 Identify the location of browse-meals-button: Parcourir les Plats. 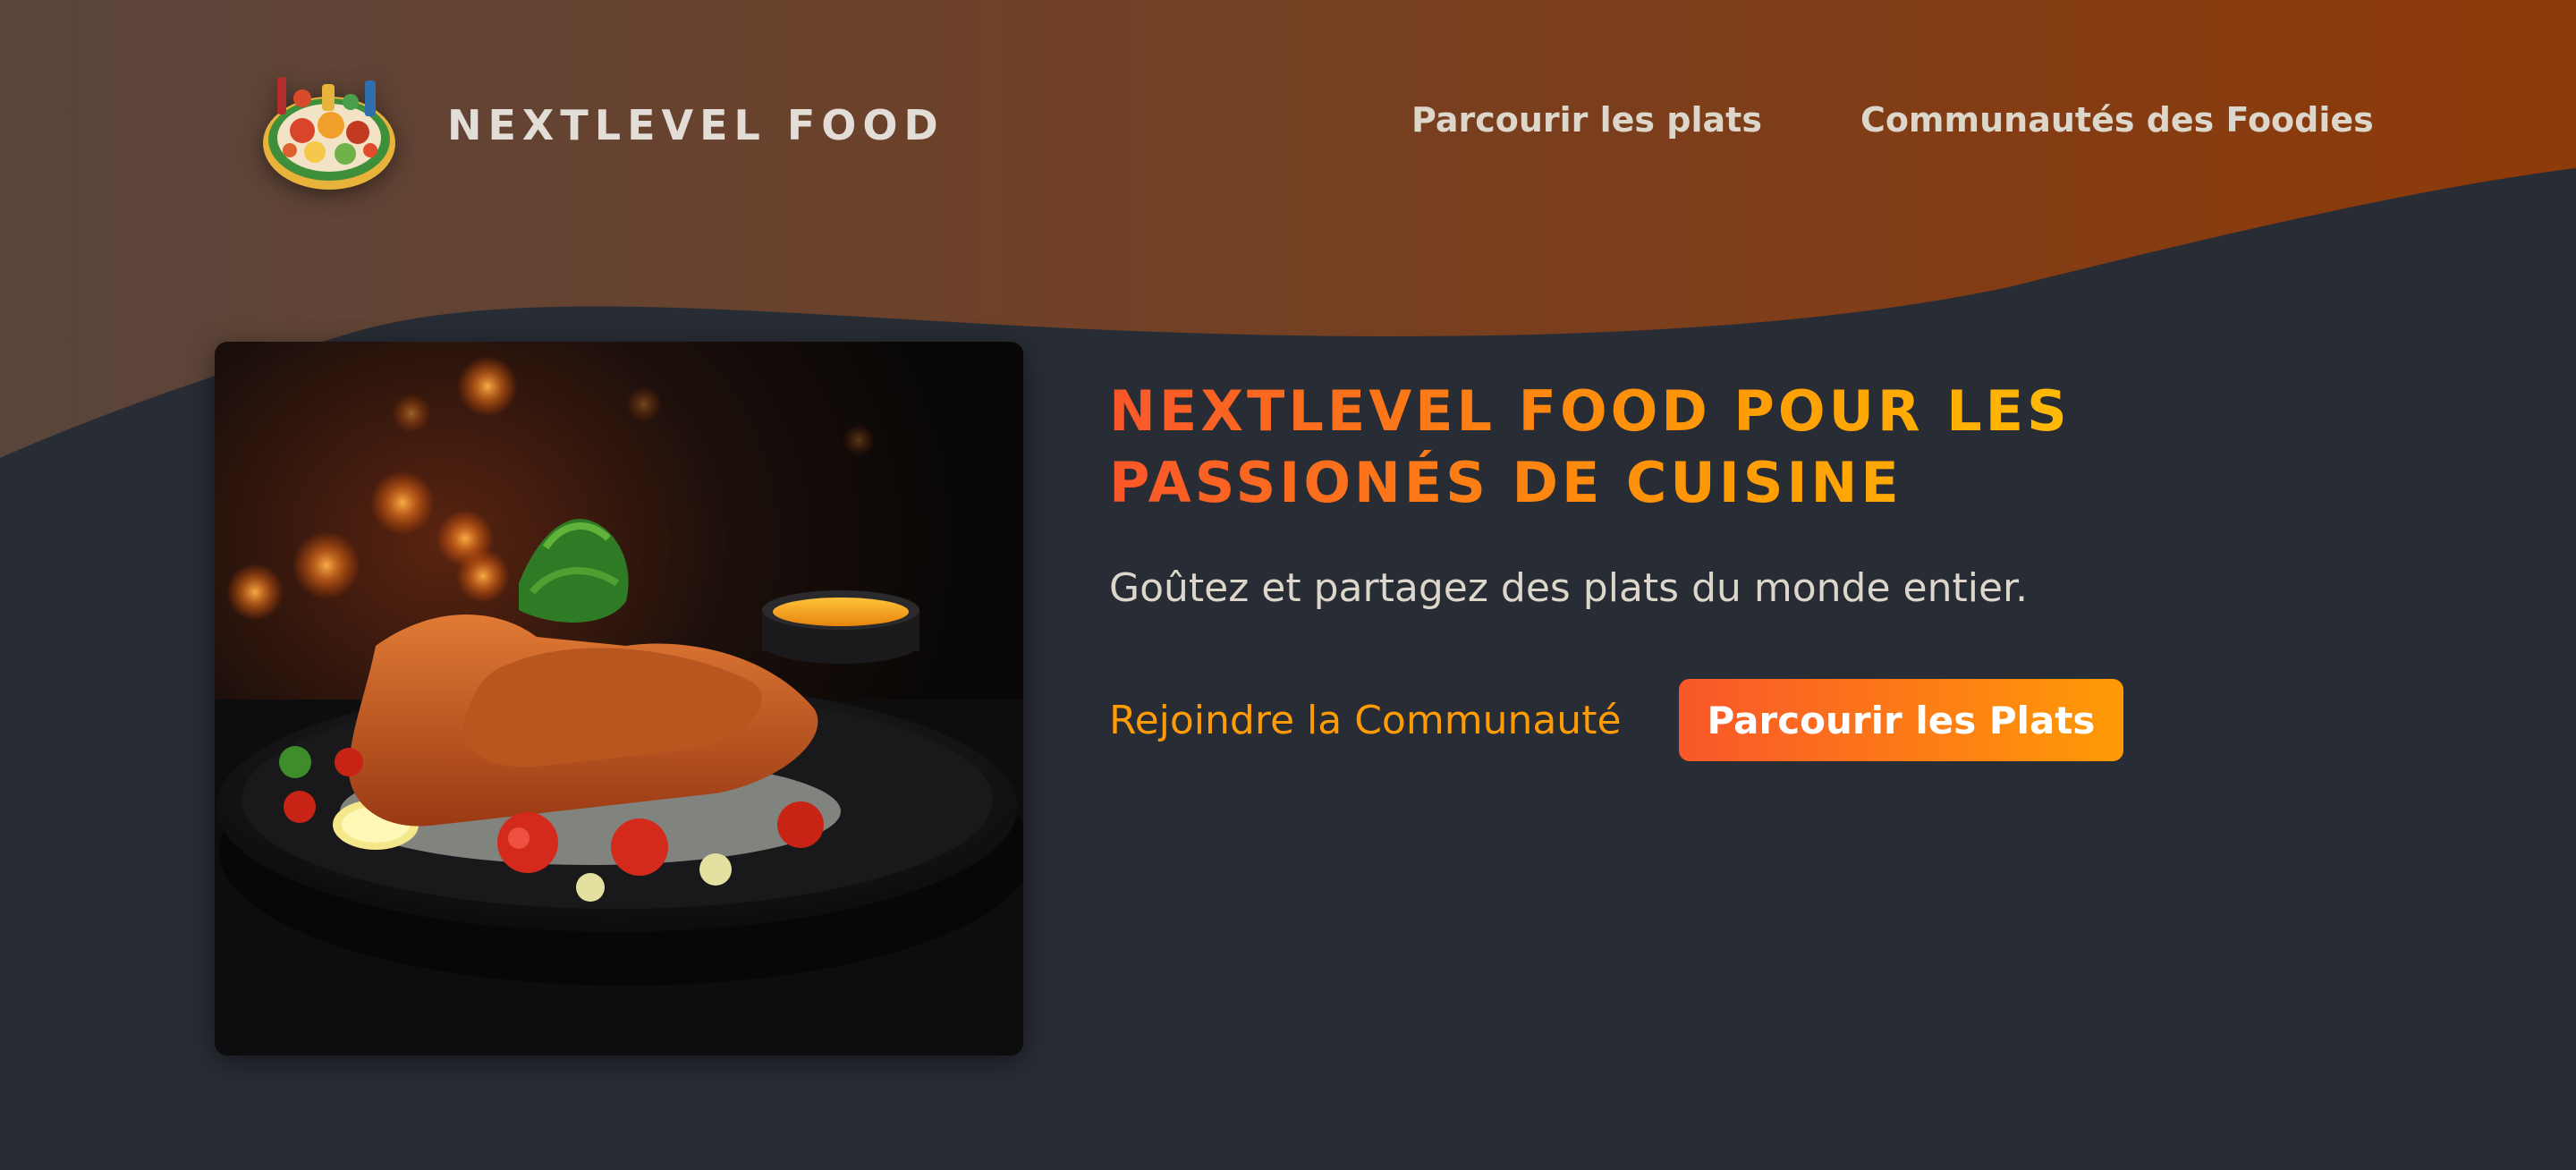
(1901, 720).